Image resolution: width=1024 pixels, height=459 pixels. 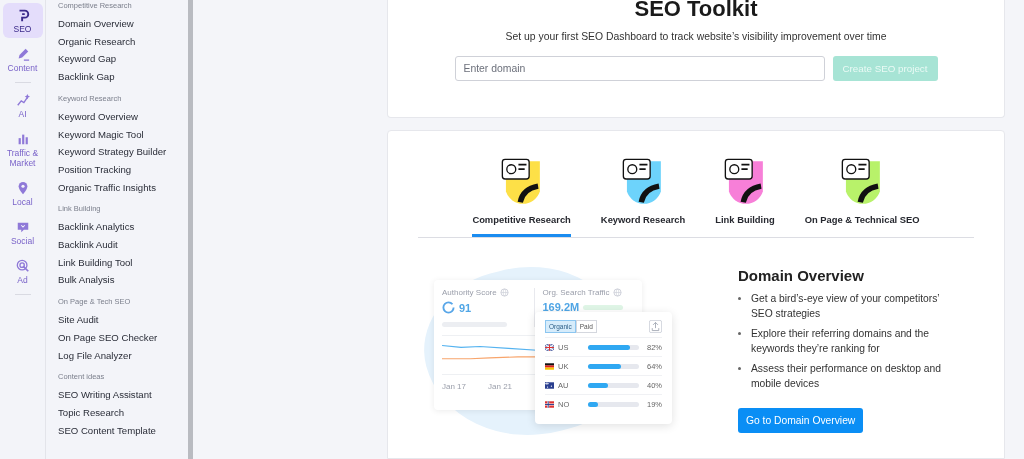 I want to click on menu-item: Organic Research, so click(x=123, y=41).